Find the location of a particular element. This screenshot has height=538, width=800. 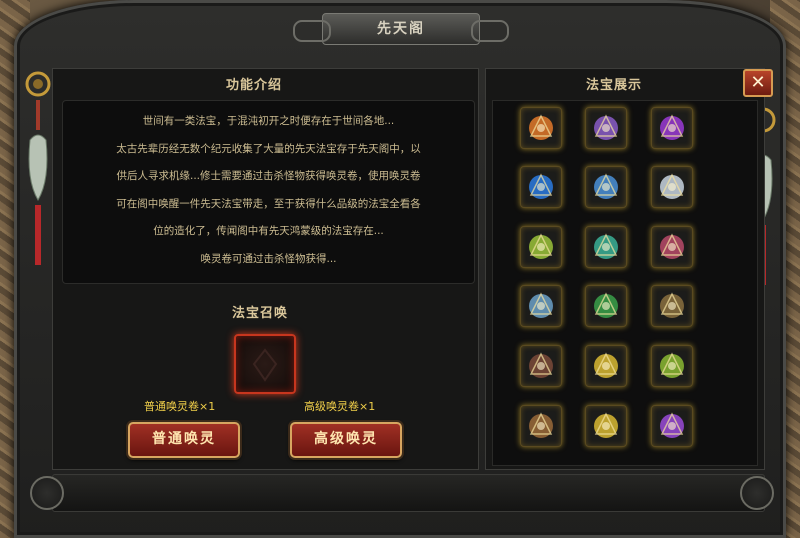

normal-scroll-count: 普通唤灵卷×1 is located at coordinates (180, 406).